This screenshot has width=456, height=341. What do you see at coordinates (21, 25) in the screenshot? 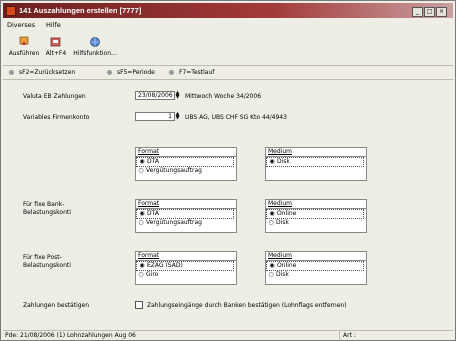
I see `menu-diverses: Diverses` at bounding box center [21, 25].